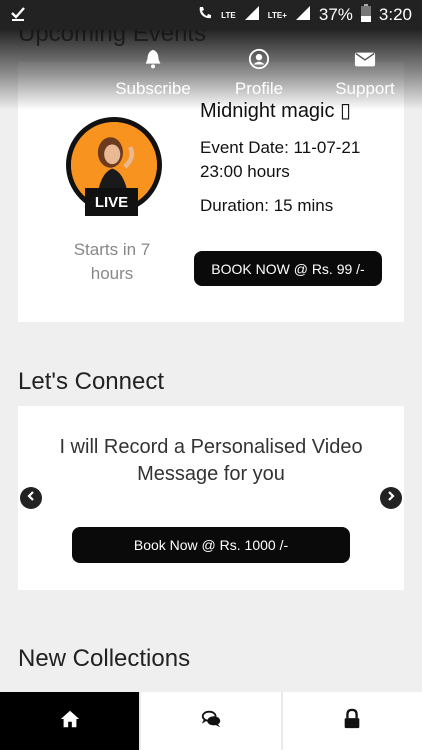  I want to click on status-bar: LTE LTE+ 37% 3:20, so click(211, 15).